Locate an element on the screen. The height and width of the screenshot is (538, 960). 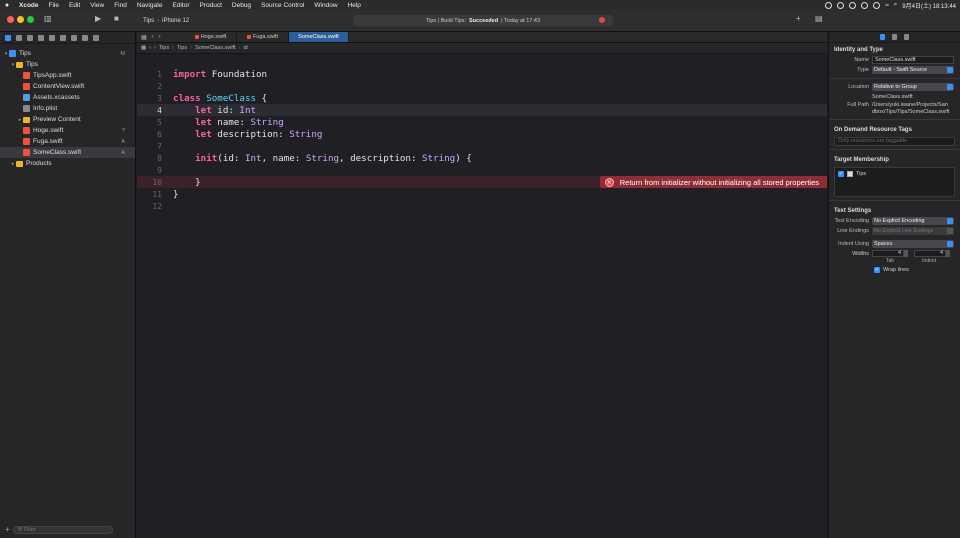
menu-help: Help is located at coordinates (354, 5).